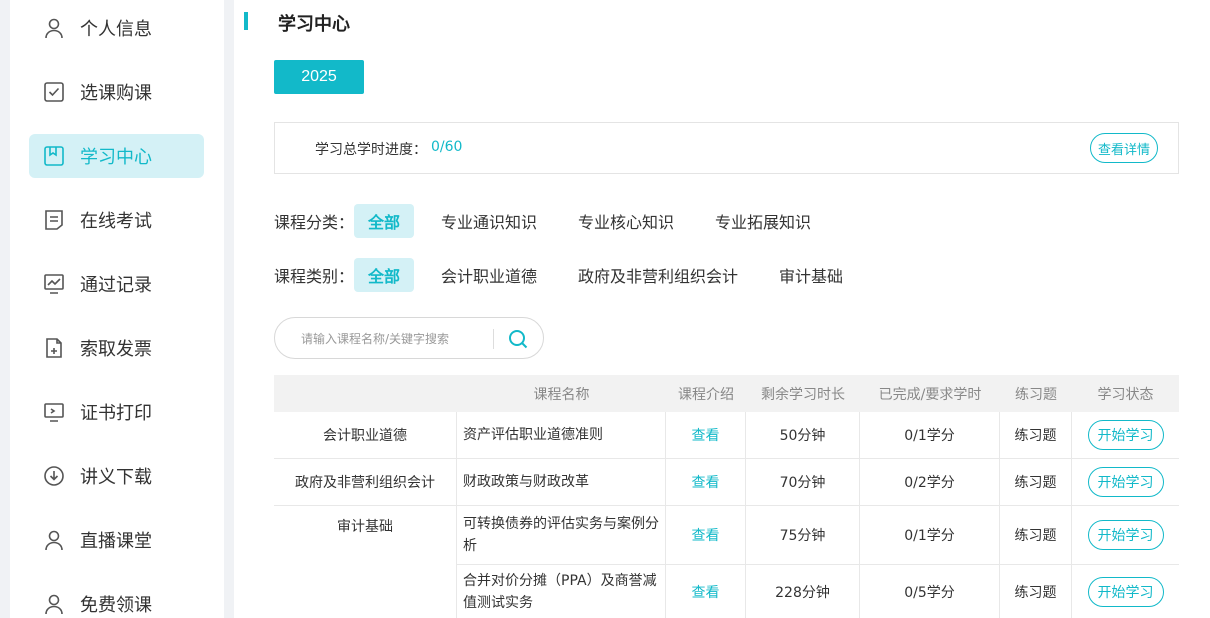 The height and width of the screenshot is (618, 1210). I want to click on sidebar-item-label: 选课购课, so click(116, 93).